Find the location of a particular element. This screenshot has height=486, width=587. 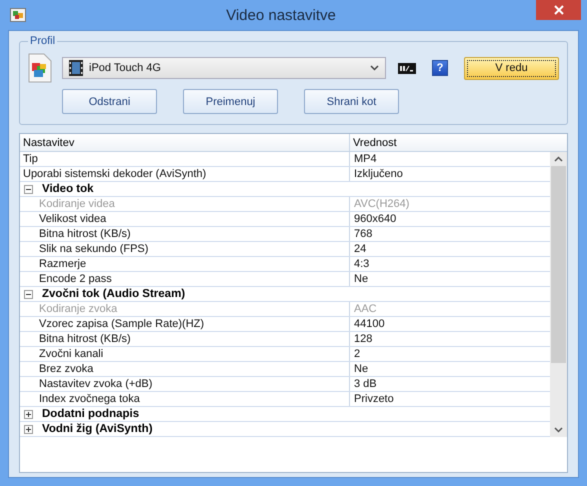

help-button: ? is located at coordinates (440, 68).